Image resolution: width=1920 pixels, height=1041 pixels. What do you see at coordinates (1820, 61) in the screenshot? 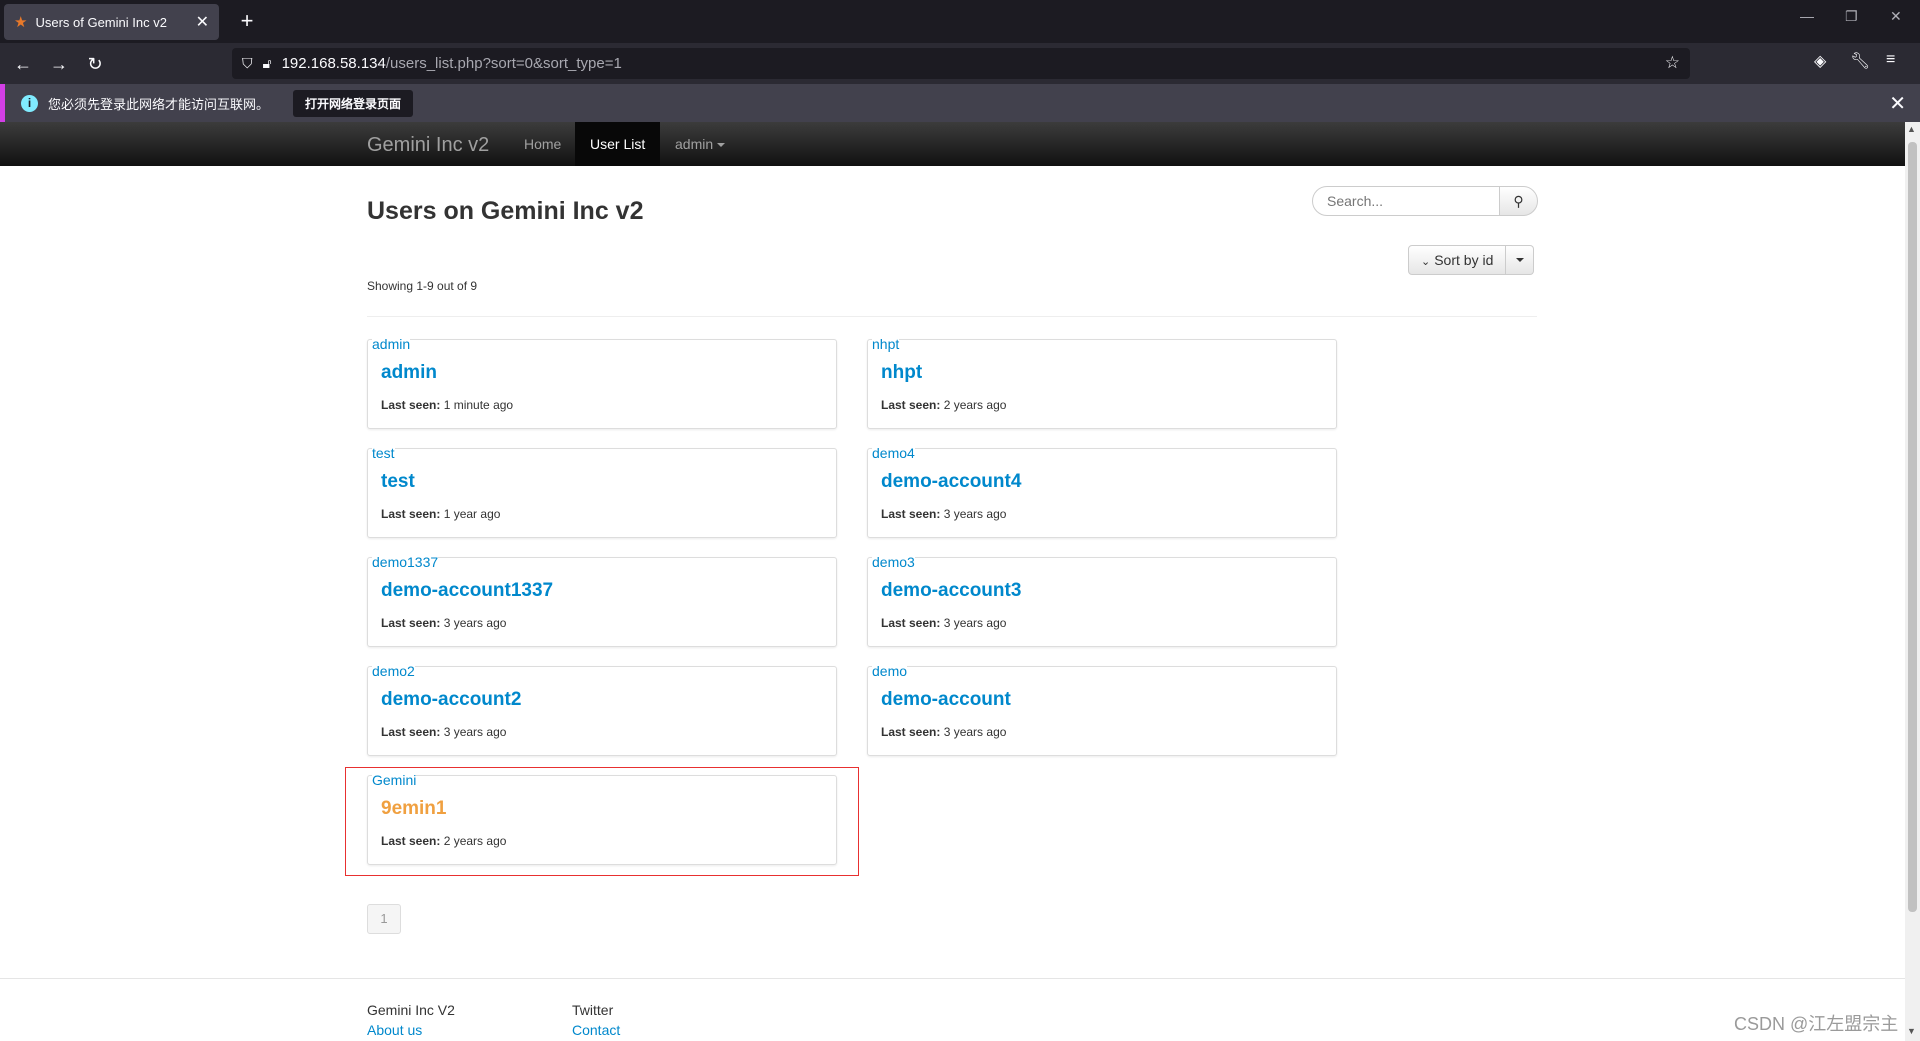
I see `pocket-icon: ◈` at bounding box center [1820, 61].